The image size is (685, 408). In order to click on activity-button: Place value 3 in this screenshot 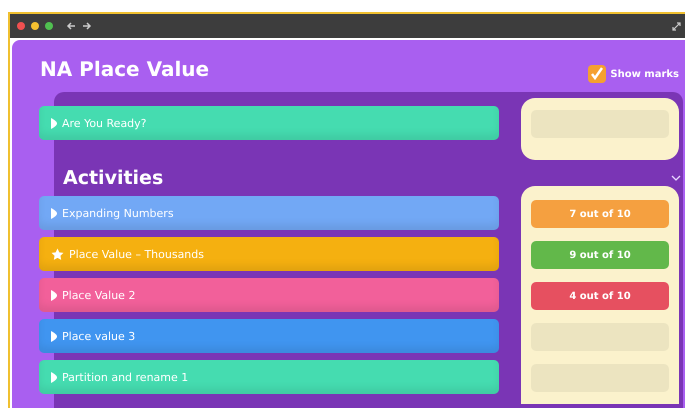, I will do `click(269, 336)`.